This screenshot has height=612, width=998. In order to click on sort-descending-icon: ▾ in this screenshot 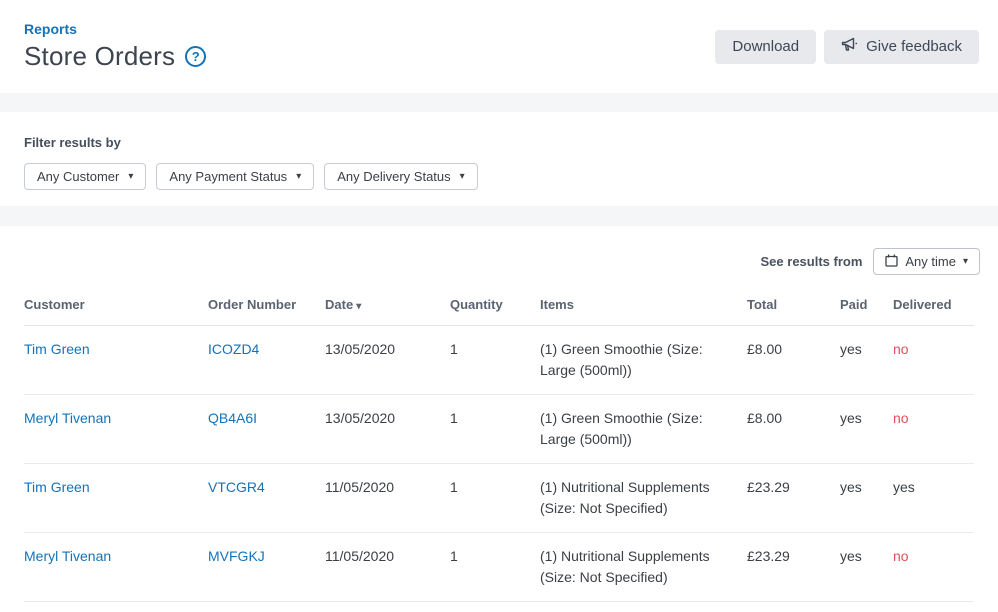, I will do `click(359, 306)`.